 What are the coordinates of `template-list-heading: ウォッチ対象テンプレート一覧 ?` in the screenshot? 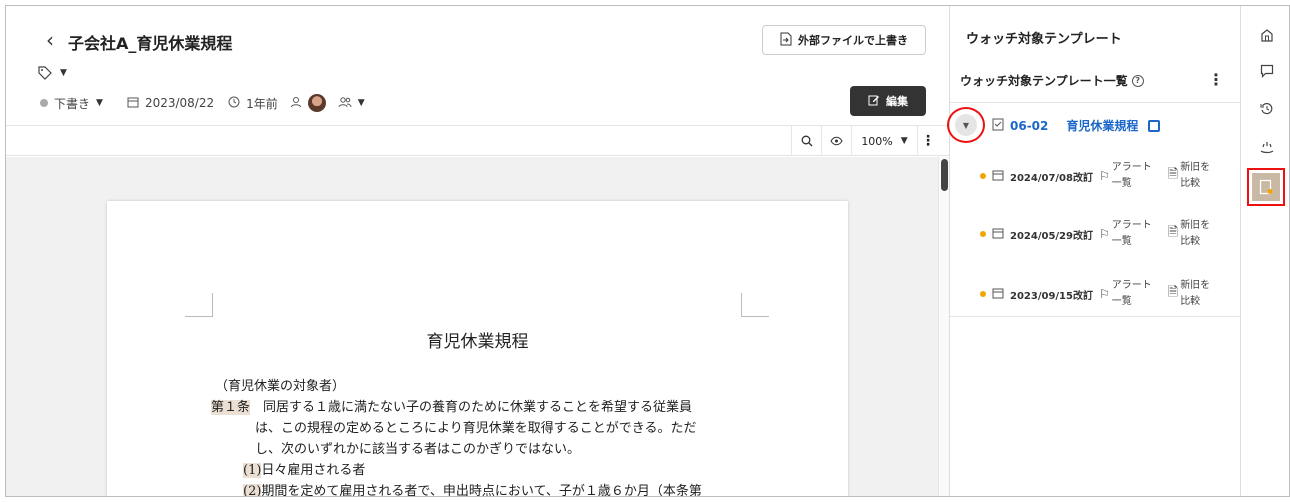 It's located at (1052, 80).